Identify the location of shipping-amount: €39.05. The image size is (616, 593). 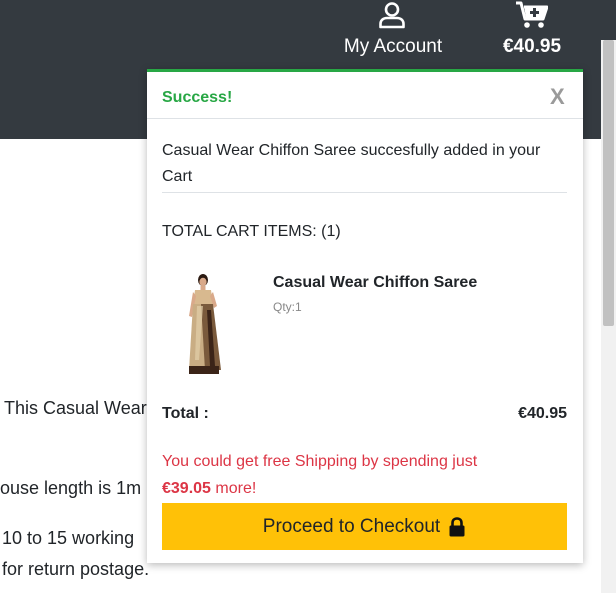
(186, 488).